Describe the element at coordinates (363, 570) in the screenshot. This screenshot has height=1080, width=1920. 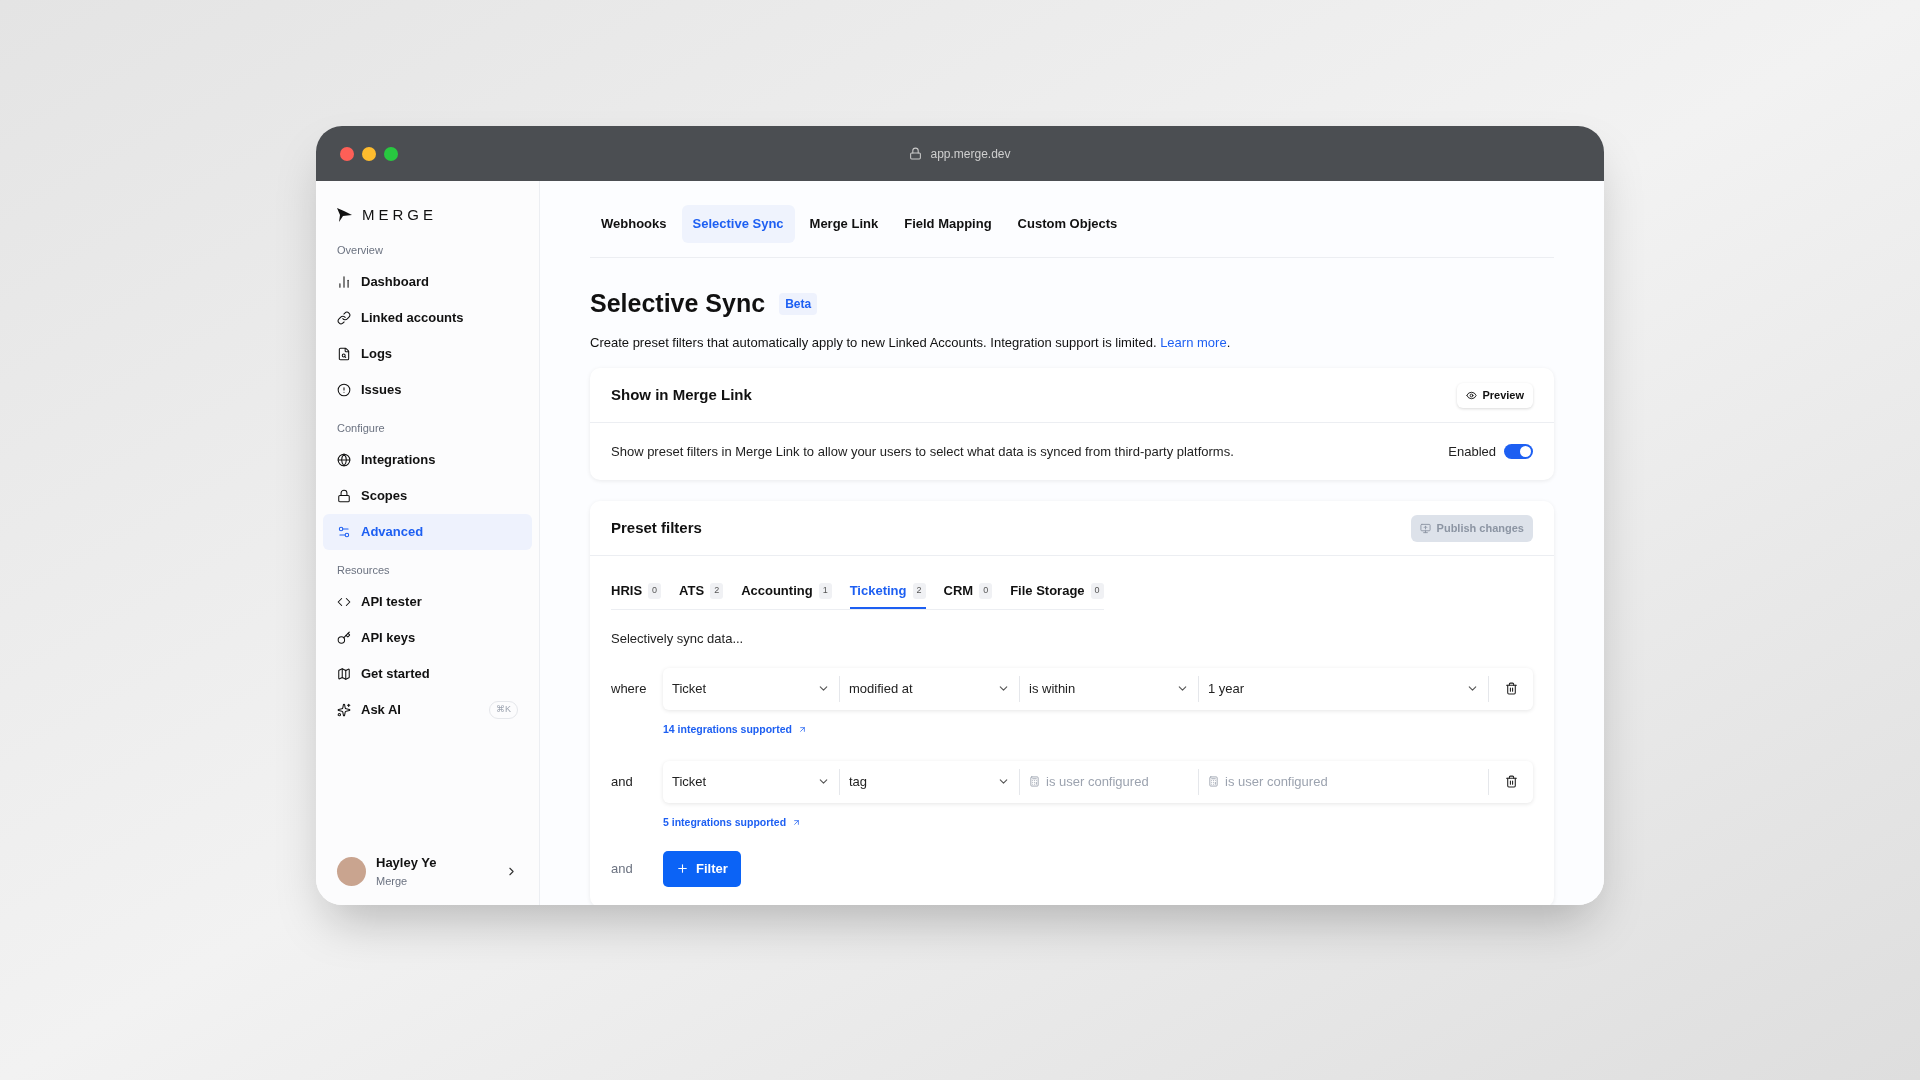
I see `sidebar-section-label: Resources` at that location.